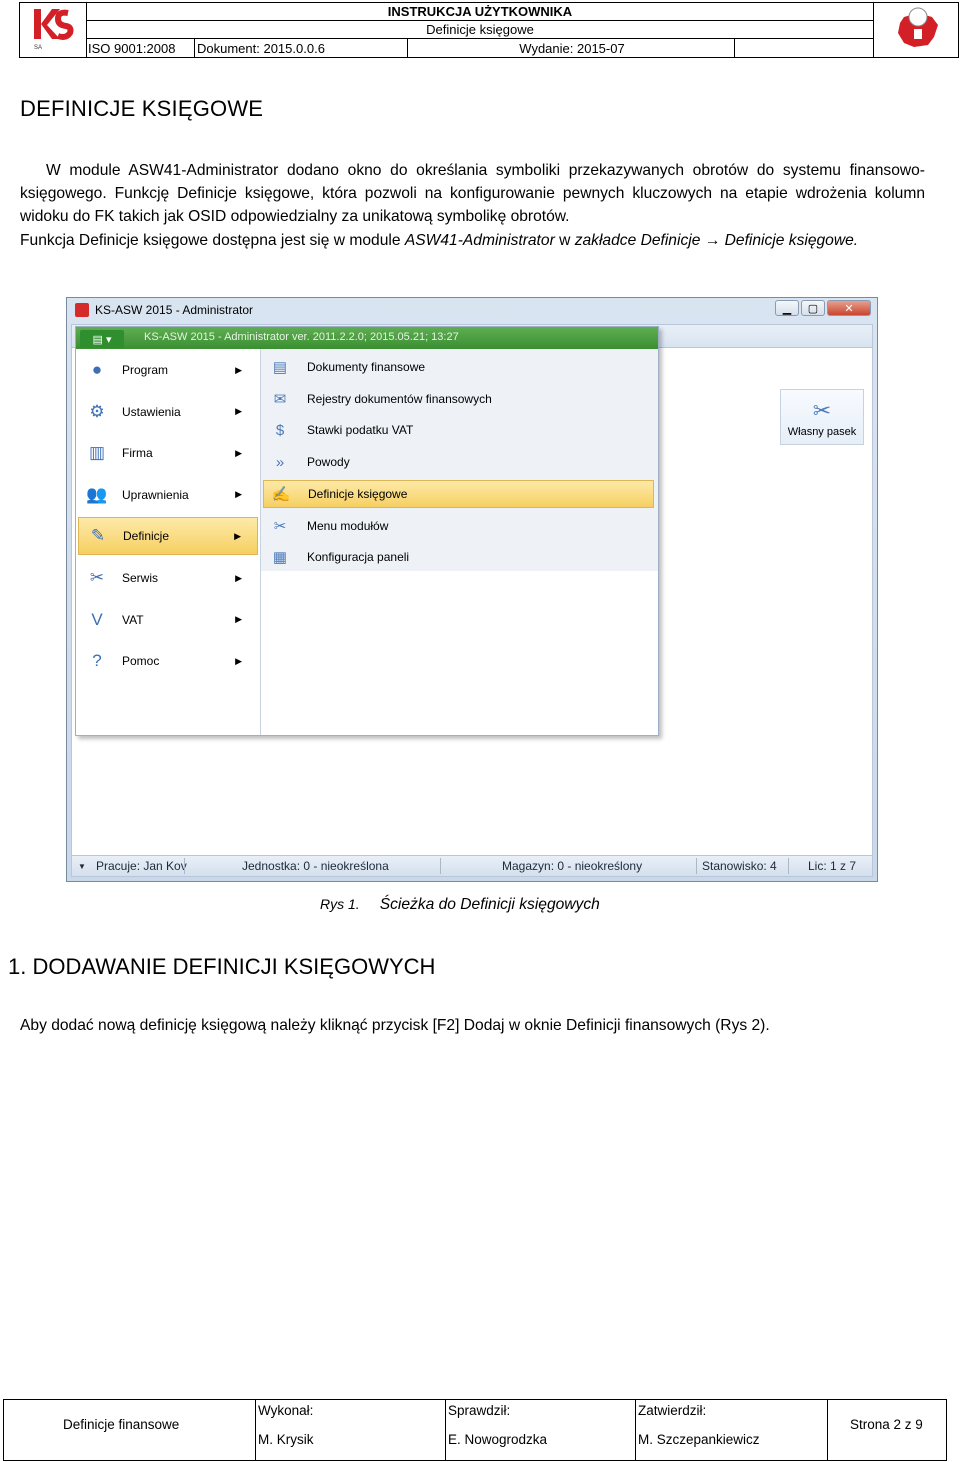 The width and height of the screenshot is (960, 1462). Describe the element at coordinates (102, 339) in the screenshot. I see `app-menu-button: ▤ ▾` at that location.